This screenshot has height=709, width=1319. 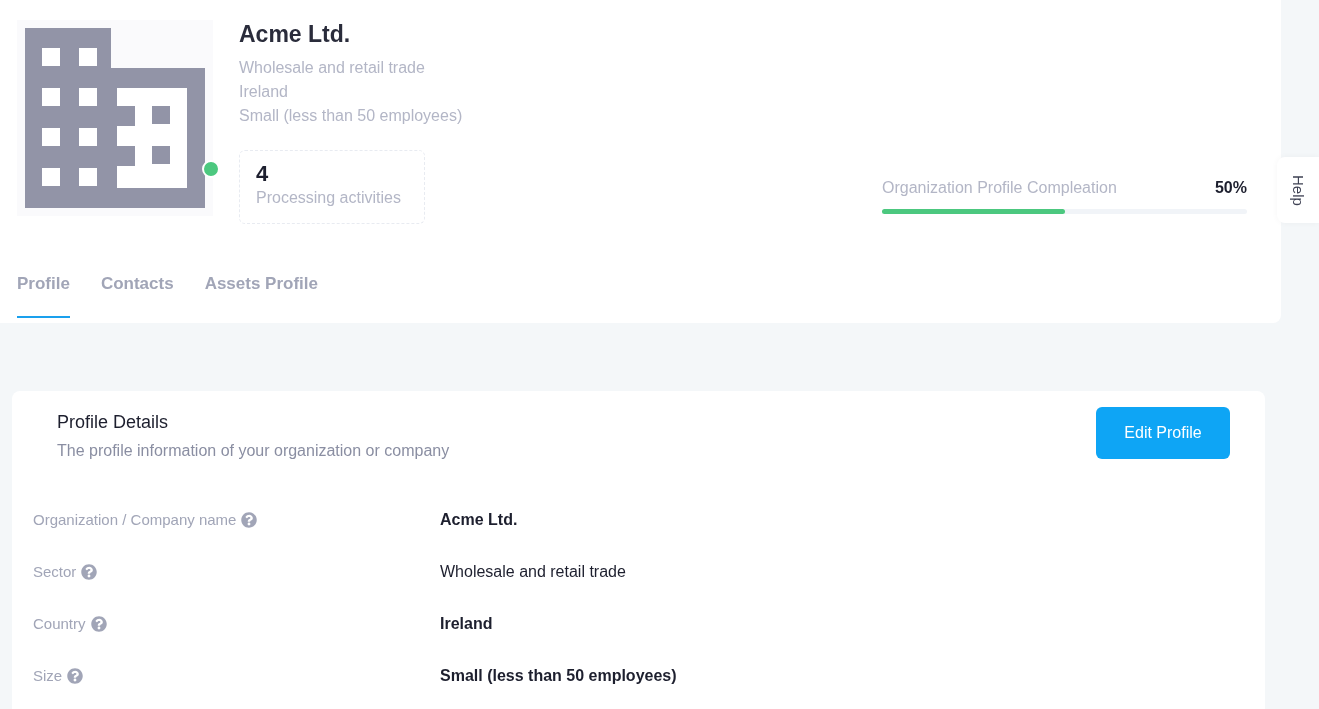 What do you see at coordinates (253, 451) in the screenshot?
I see `section-subtitle: The profile information of your organization or company` at bounding box center [253, 451].